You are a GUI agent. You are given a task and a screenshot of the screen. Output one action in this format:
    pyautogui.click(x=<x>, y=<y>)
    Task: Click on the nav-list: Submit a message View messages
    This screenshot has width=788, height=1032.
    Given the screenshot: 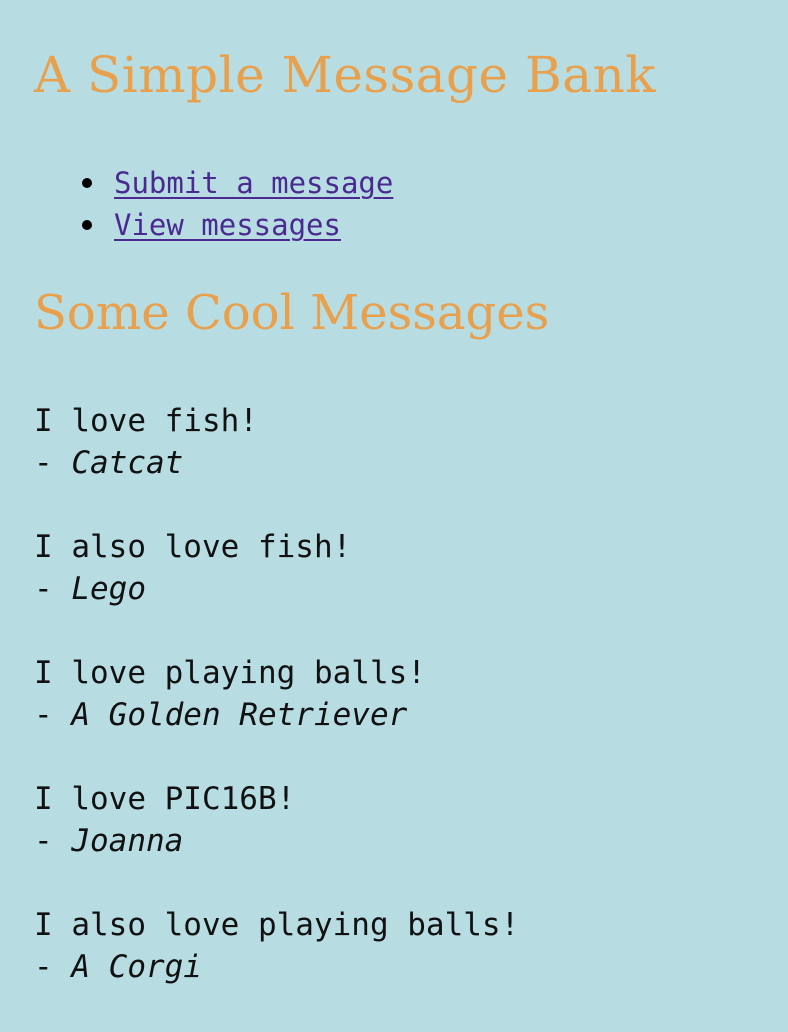 What is the action you would take?
    pyautogui.click(x=213, y=204)
    